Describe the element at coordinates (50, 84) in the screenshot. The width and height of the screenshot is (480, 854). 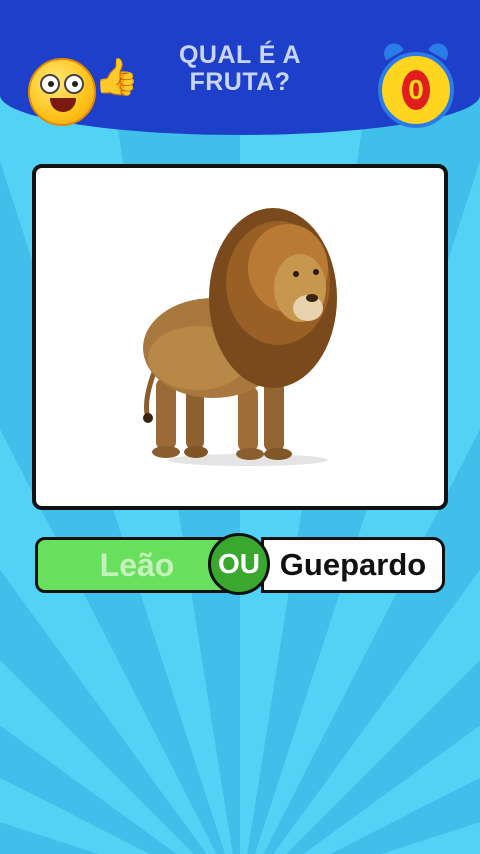
I see `emoji-eye-left` at that location.